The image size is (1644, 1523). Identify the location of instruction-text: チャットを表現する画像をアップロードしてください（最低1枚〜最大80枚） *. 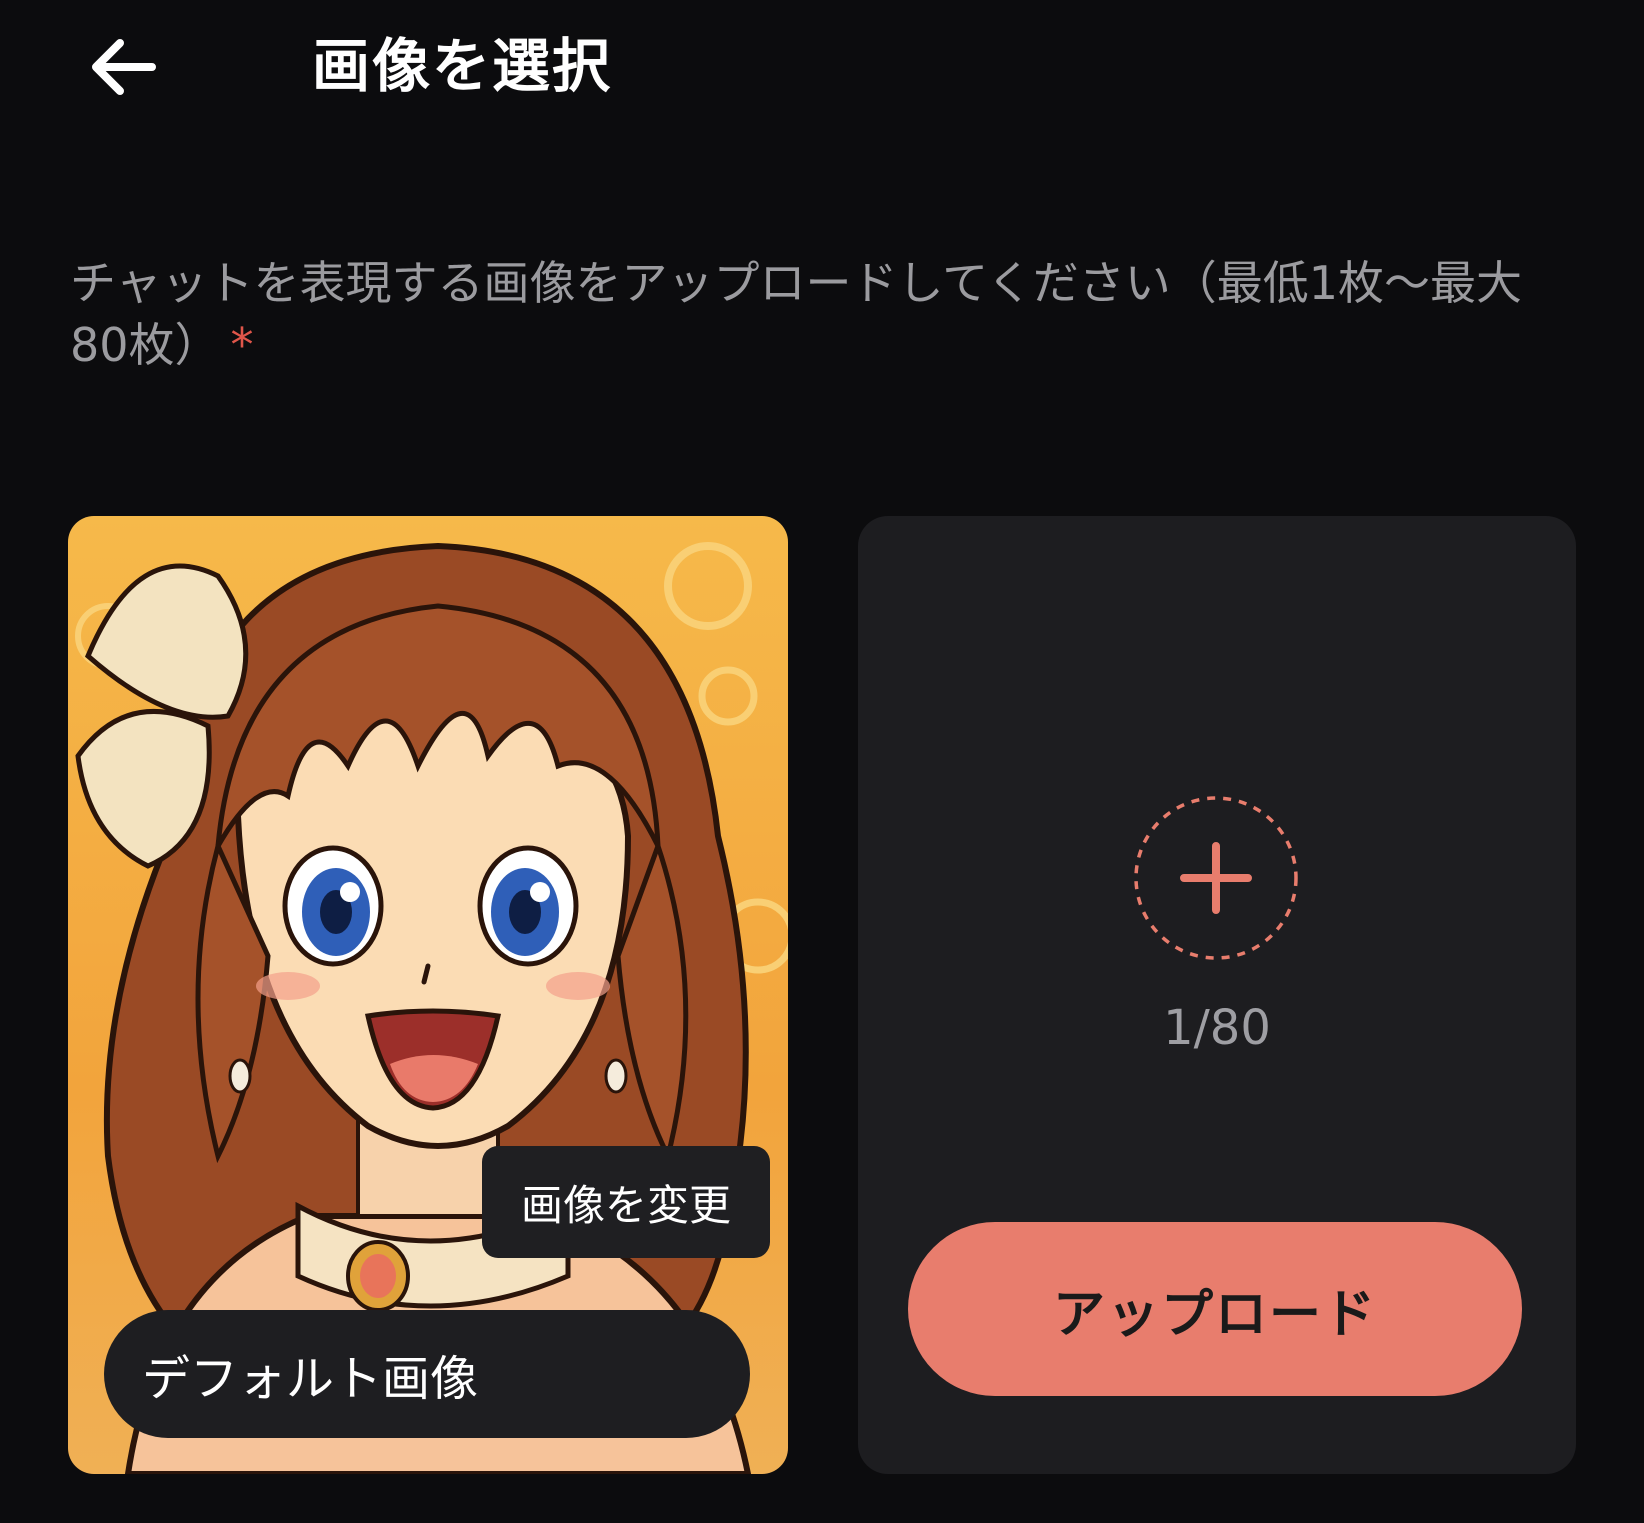
(805, 314).